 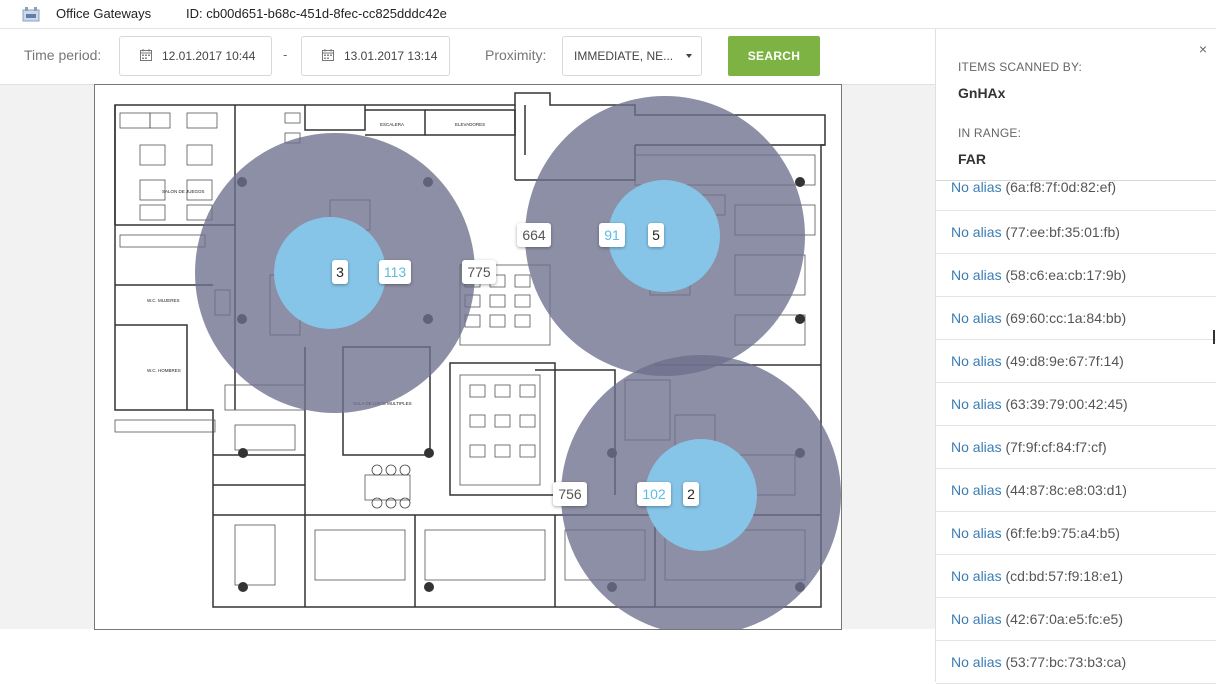 I want to click on chevron-down-icon, so click(x=689, y=56).